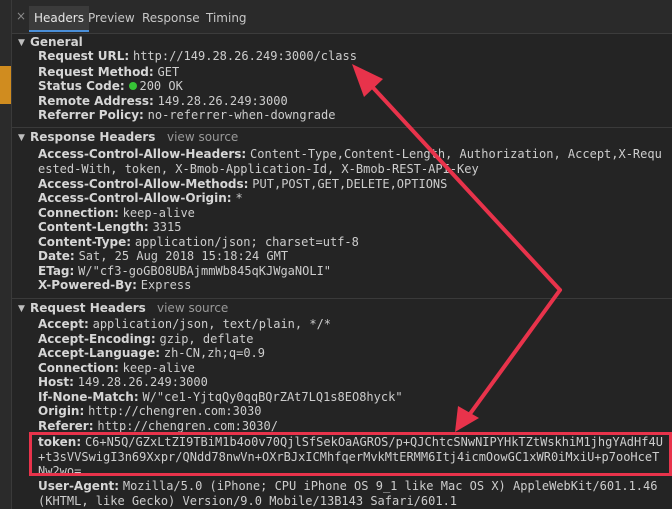  What do you see at coordinates (143, 183) in the screenshot?
I see `header-key: Access-Control-Allow-Methods:` at bounding box center [143, 183].